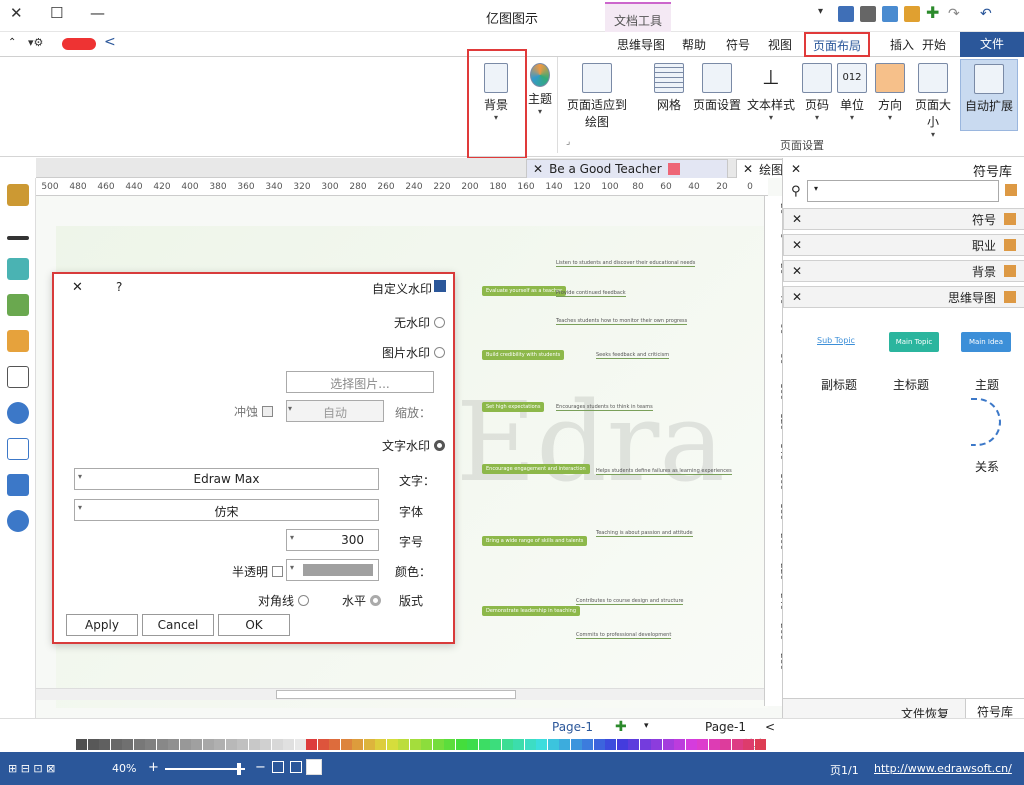  What do you see at coordinates (826, 14) in the screenshot?
I see `qa-dropdown-icon: ▾` at bounding box center [826, 14].